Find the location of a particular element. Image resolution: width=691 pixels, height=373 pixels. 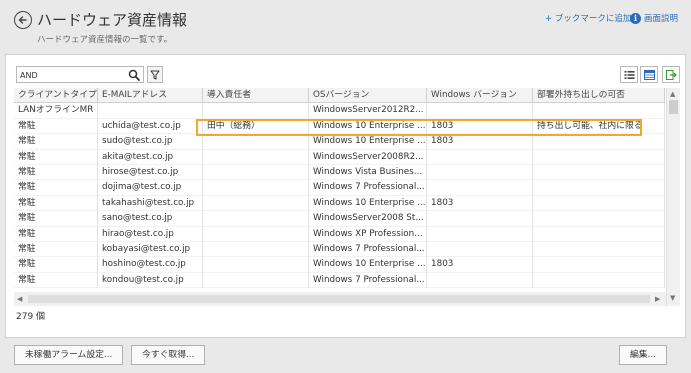

export-icon is located at coordinates (671, 74).